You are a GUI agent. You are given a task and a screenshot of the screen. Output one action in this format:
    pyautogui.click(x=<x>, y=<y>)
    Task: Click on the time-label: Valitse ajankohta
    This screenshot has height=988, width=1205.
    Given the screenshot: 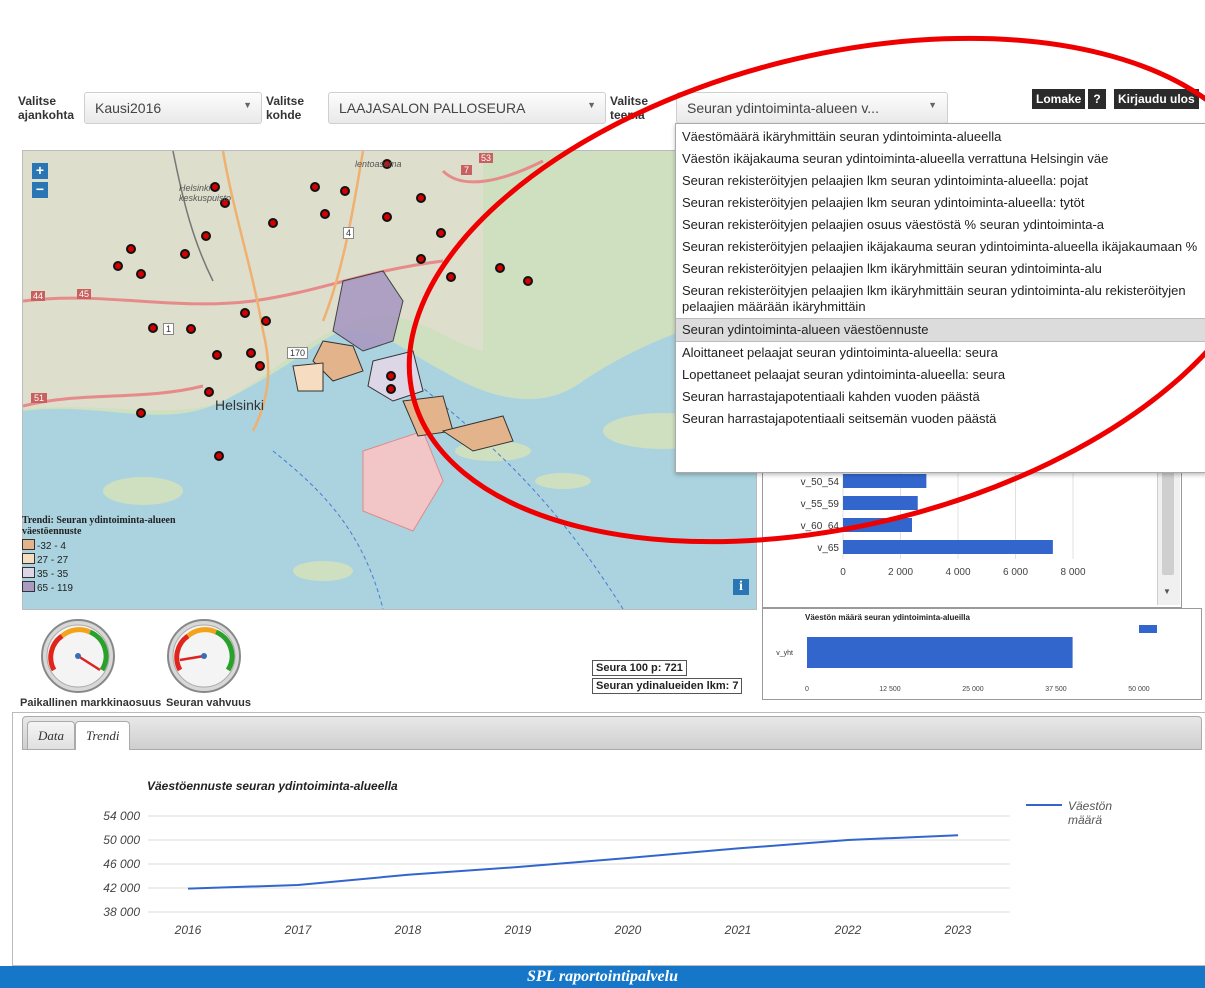 What is the action you would take?
    pyautogui.click(x=46, y=108)
    